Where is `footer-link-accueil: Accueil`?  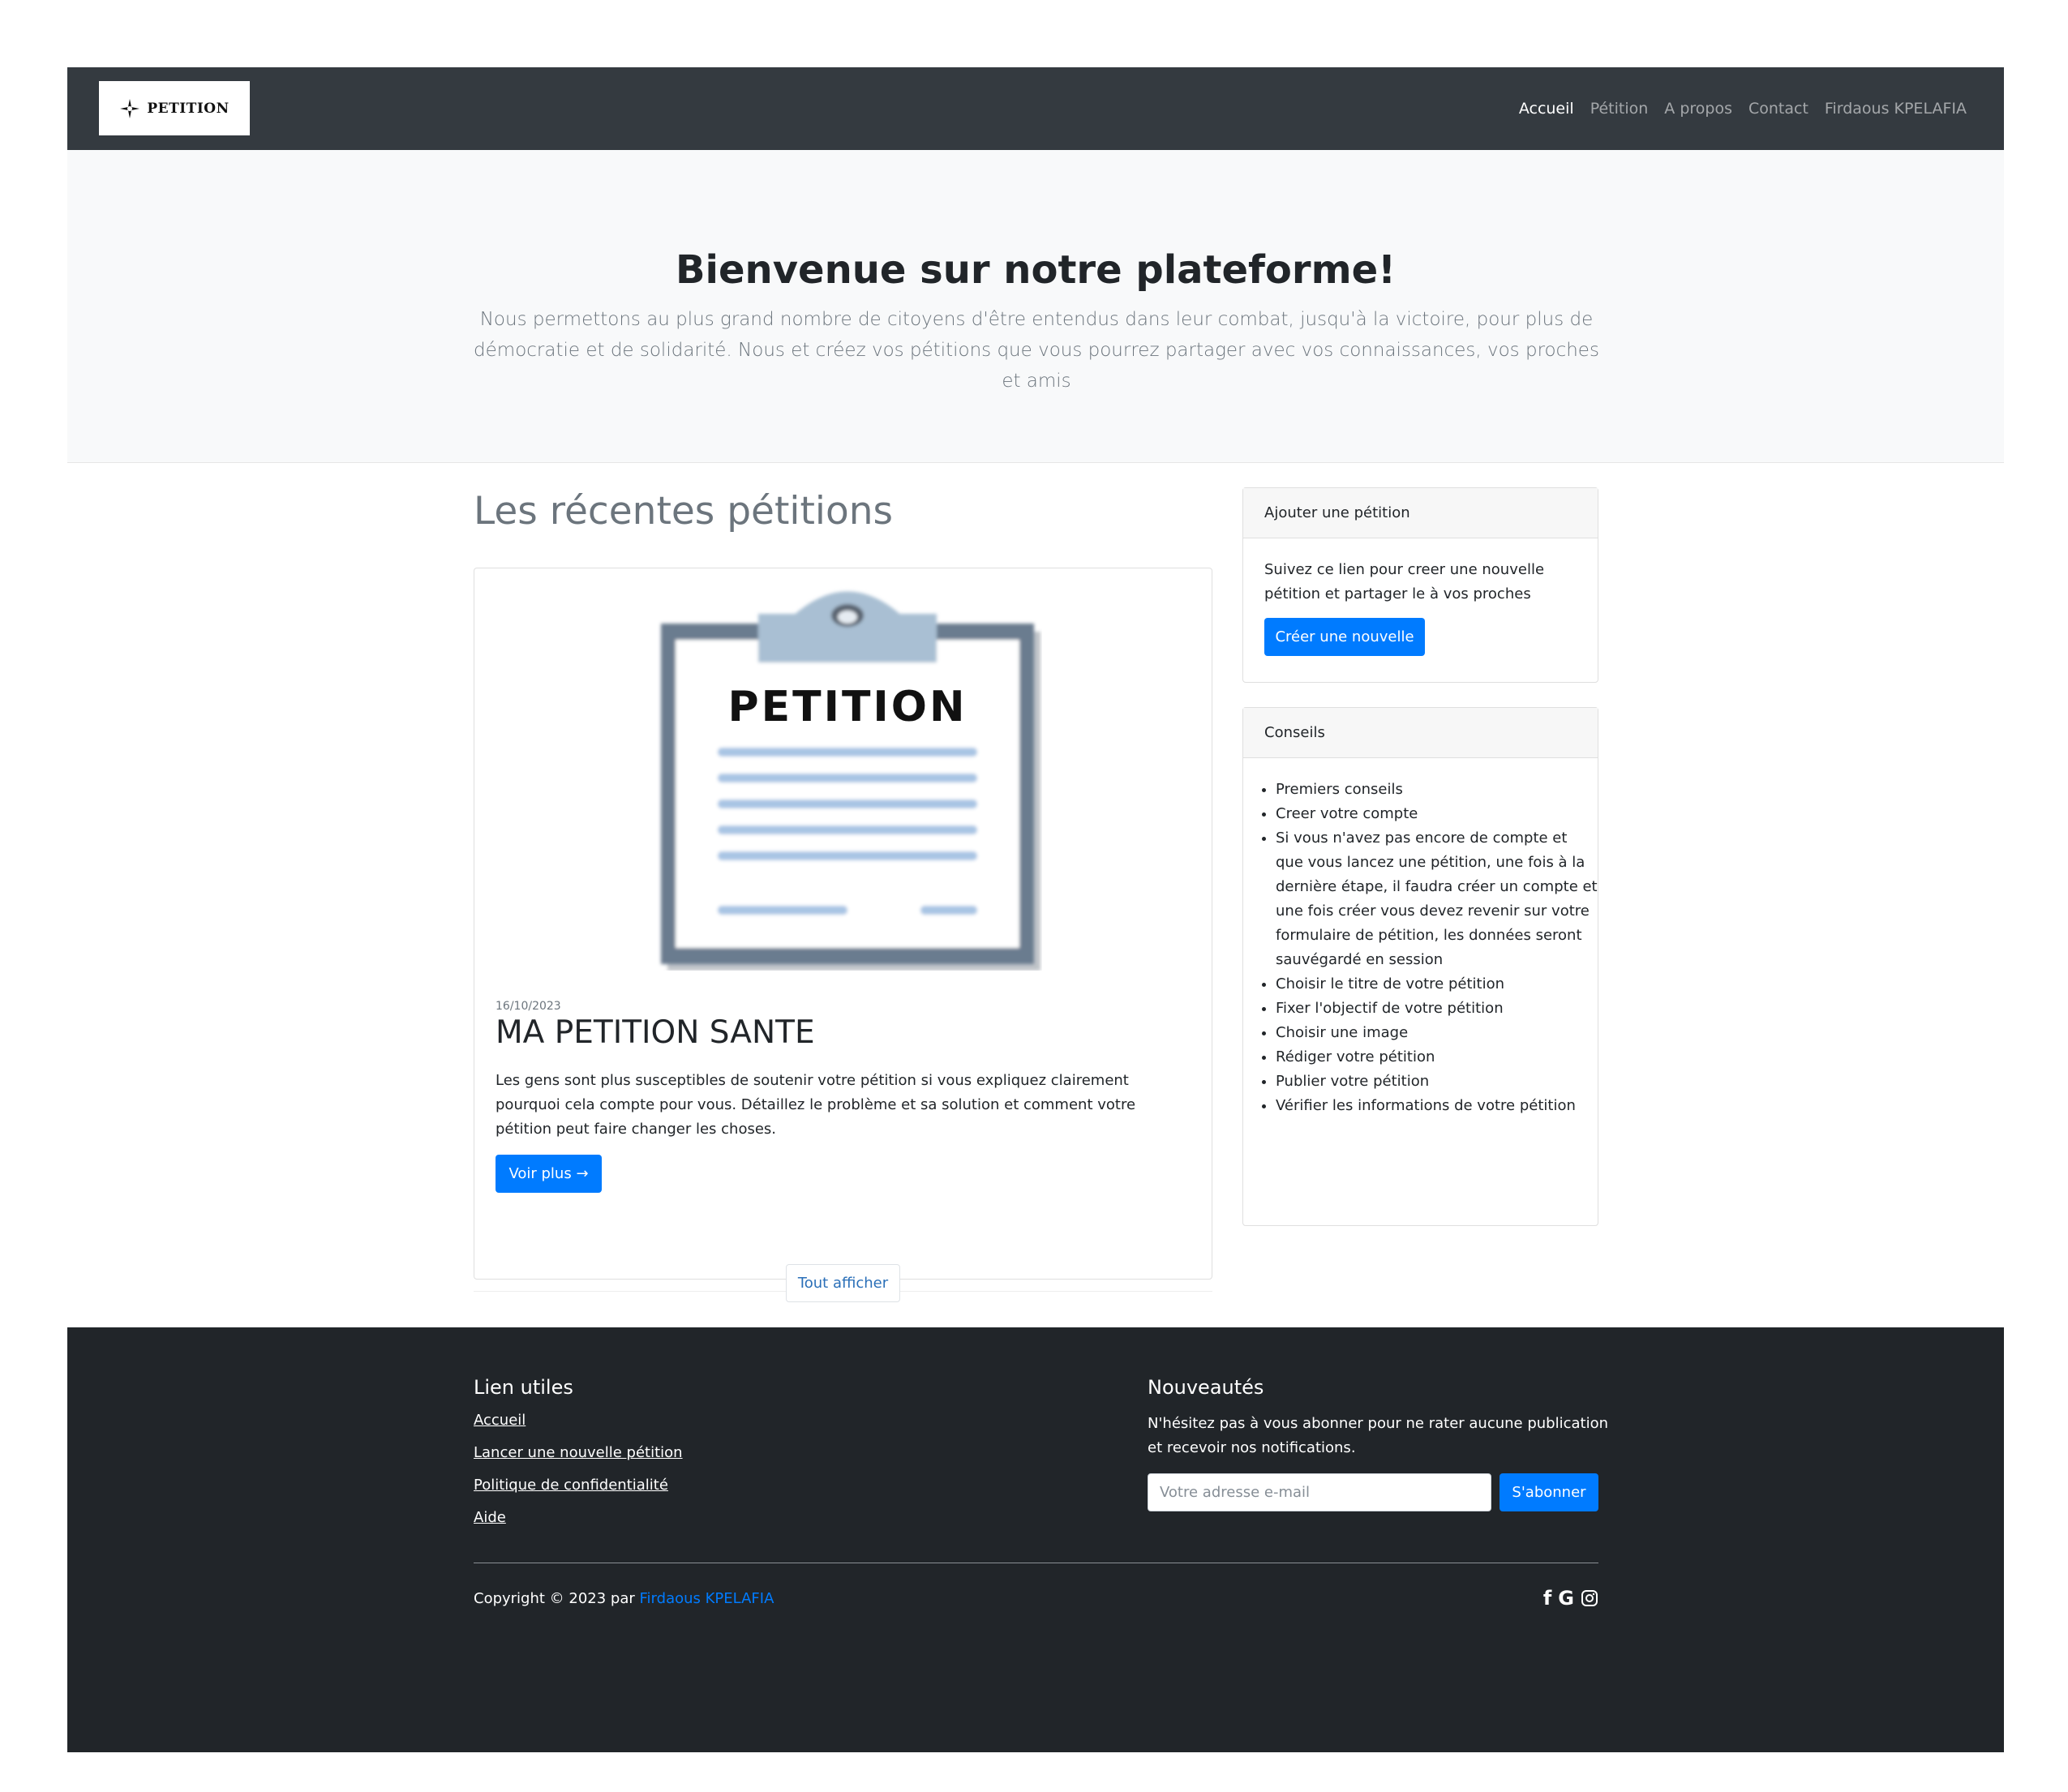
footer-link-accueil: Accueil is located at coordinates (500, 1420).